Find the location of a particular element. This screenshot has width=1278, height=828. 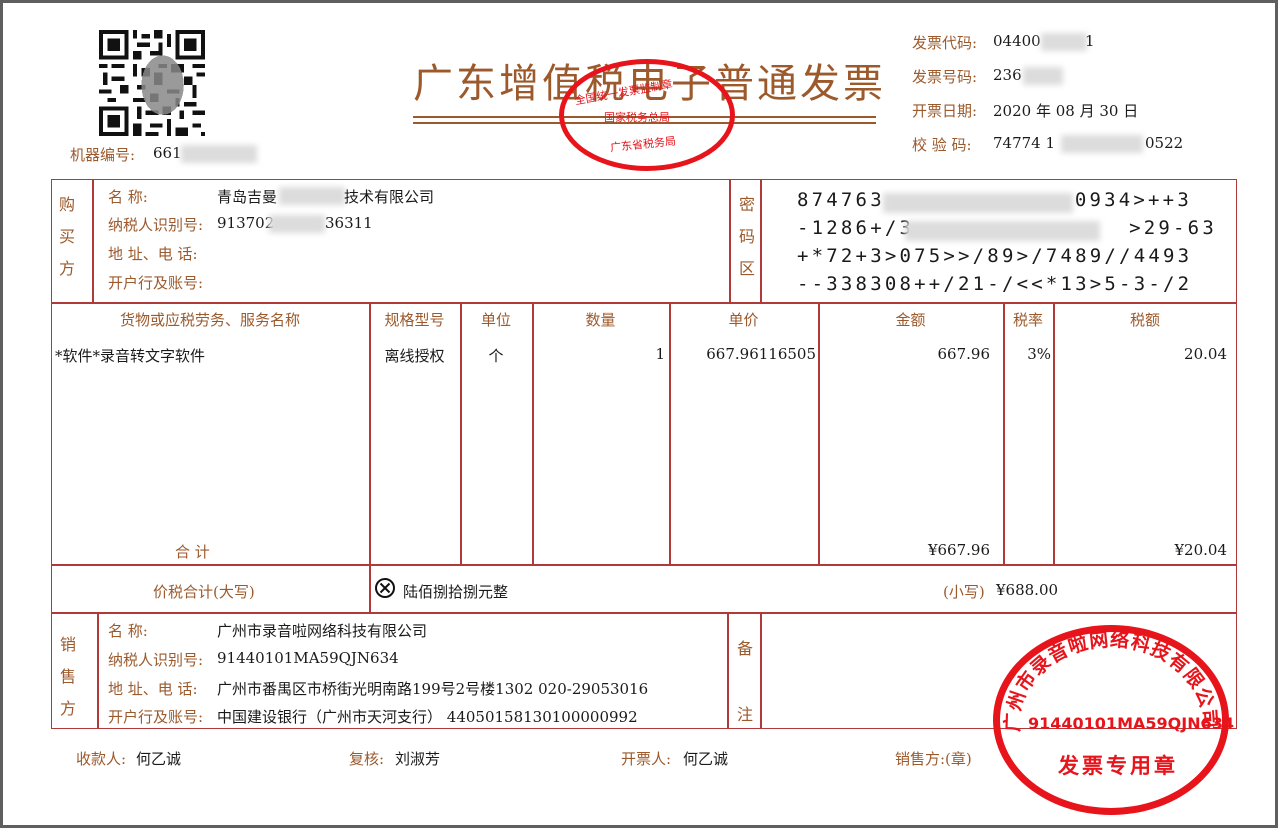

stamp-taxid: 91440101MA59QJN634 is located at coordinates (1131, 723).